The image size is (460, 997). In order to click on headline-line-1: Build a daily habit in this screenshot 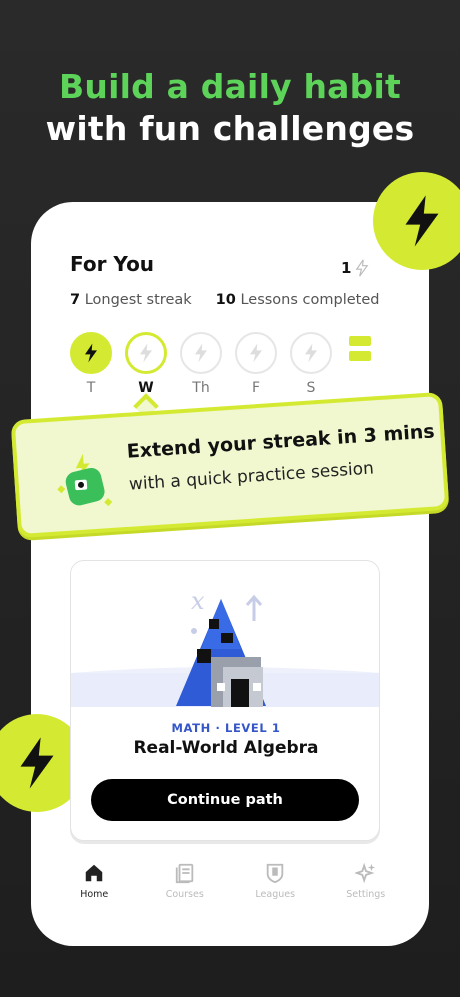, I will do `click(230, 86)`.